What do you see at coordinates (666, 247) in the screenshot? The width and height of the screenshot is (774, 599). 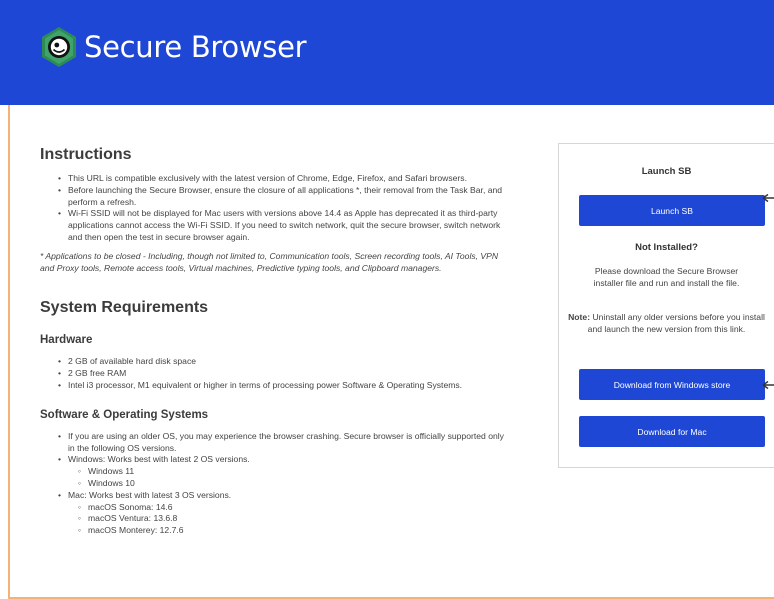 I see `not-installed-title: Not Installed?` at bounding box center [666, 247].